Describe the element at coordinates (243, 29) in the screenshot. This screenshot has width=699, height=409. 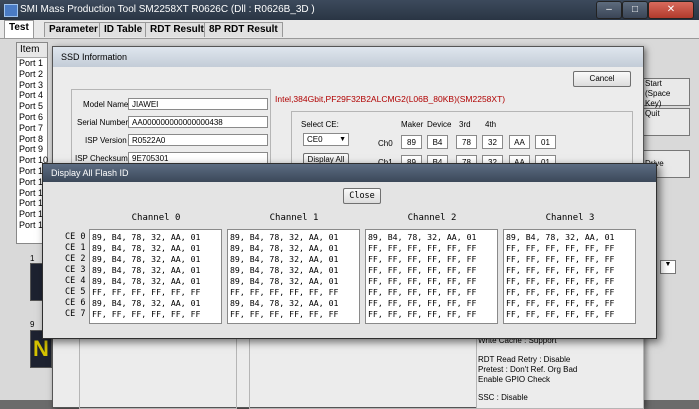
I see `tab-8p-rdt-result: 8P RDT Result` at that location.